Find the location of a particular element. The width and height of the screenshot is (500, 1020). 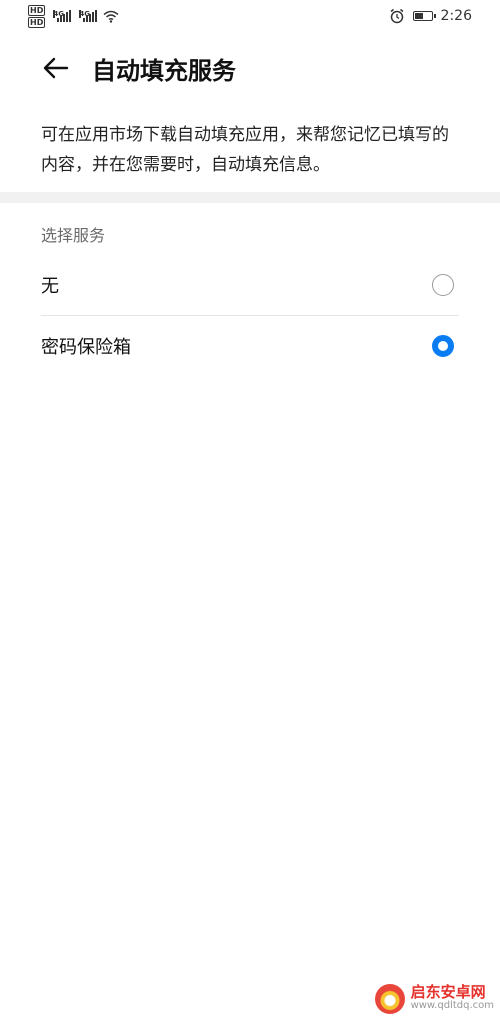

watermark-logo-icon is located at coordinates (389, 999).